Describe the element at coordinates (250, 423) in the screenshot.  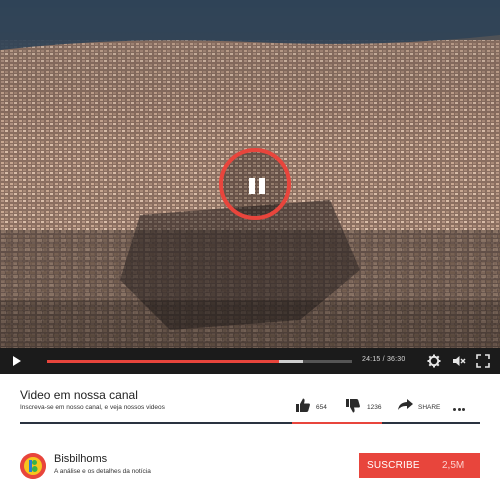
I see `section-divider` at that location.